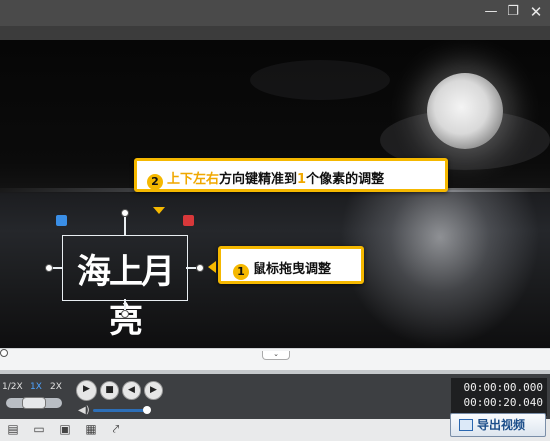 The height and width of the screenshot is (441, 550). Describe the element at coordinates (503, 387) in the screenshot. I see `current-time: 00:00:00.000` at that location.